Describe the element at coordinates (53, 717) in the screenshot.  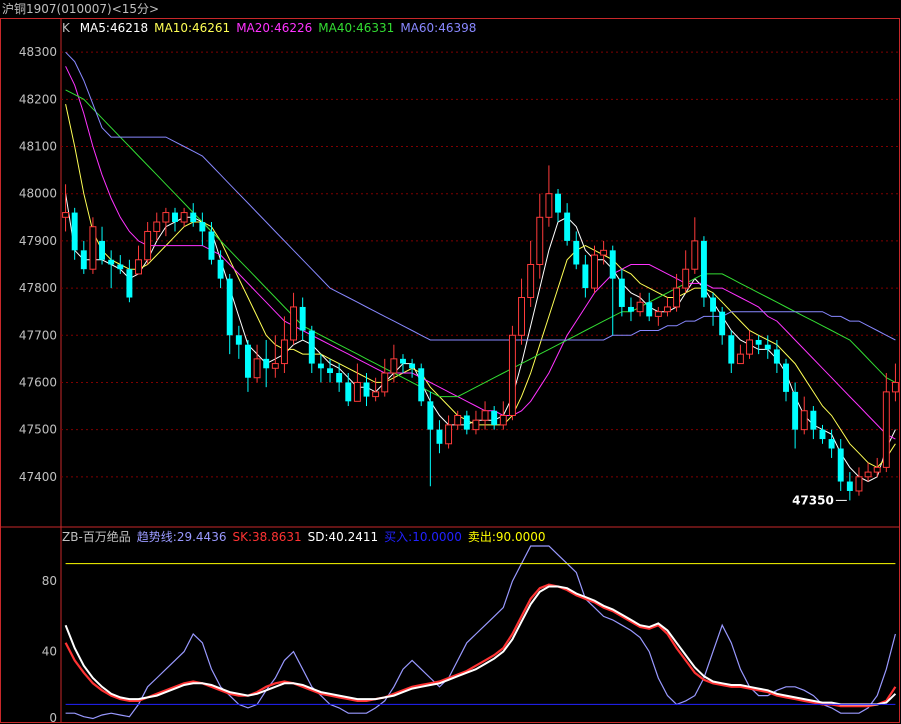
I see `indicator-tick-label: 0` at that location.